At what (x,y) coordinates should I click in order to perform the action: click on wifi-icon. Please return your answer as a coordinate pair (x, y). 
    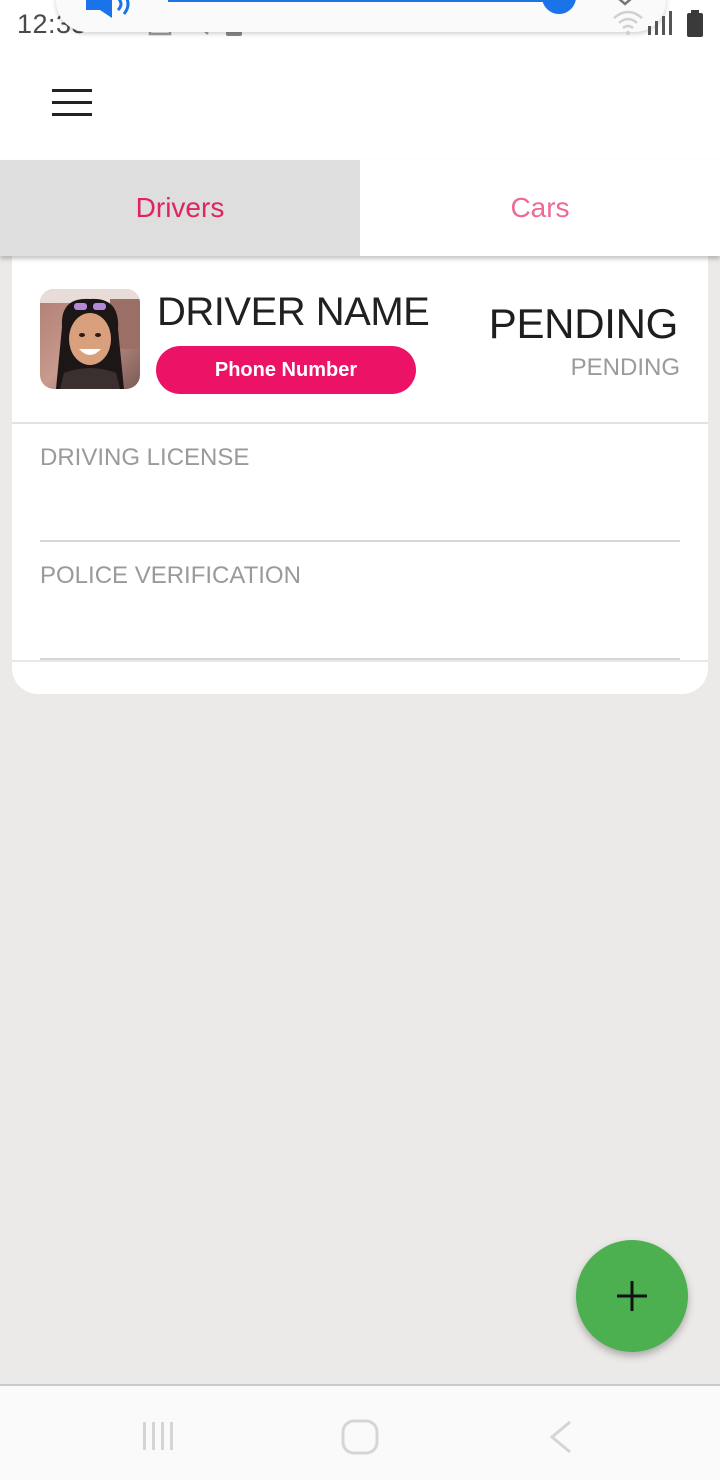
    Looking at the image, I should click on (628, 23).